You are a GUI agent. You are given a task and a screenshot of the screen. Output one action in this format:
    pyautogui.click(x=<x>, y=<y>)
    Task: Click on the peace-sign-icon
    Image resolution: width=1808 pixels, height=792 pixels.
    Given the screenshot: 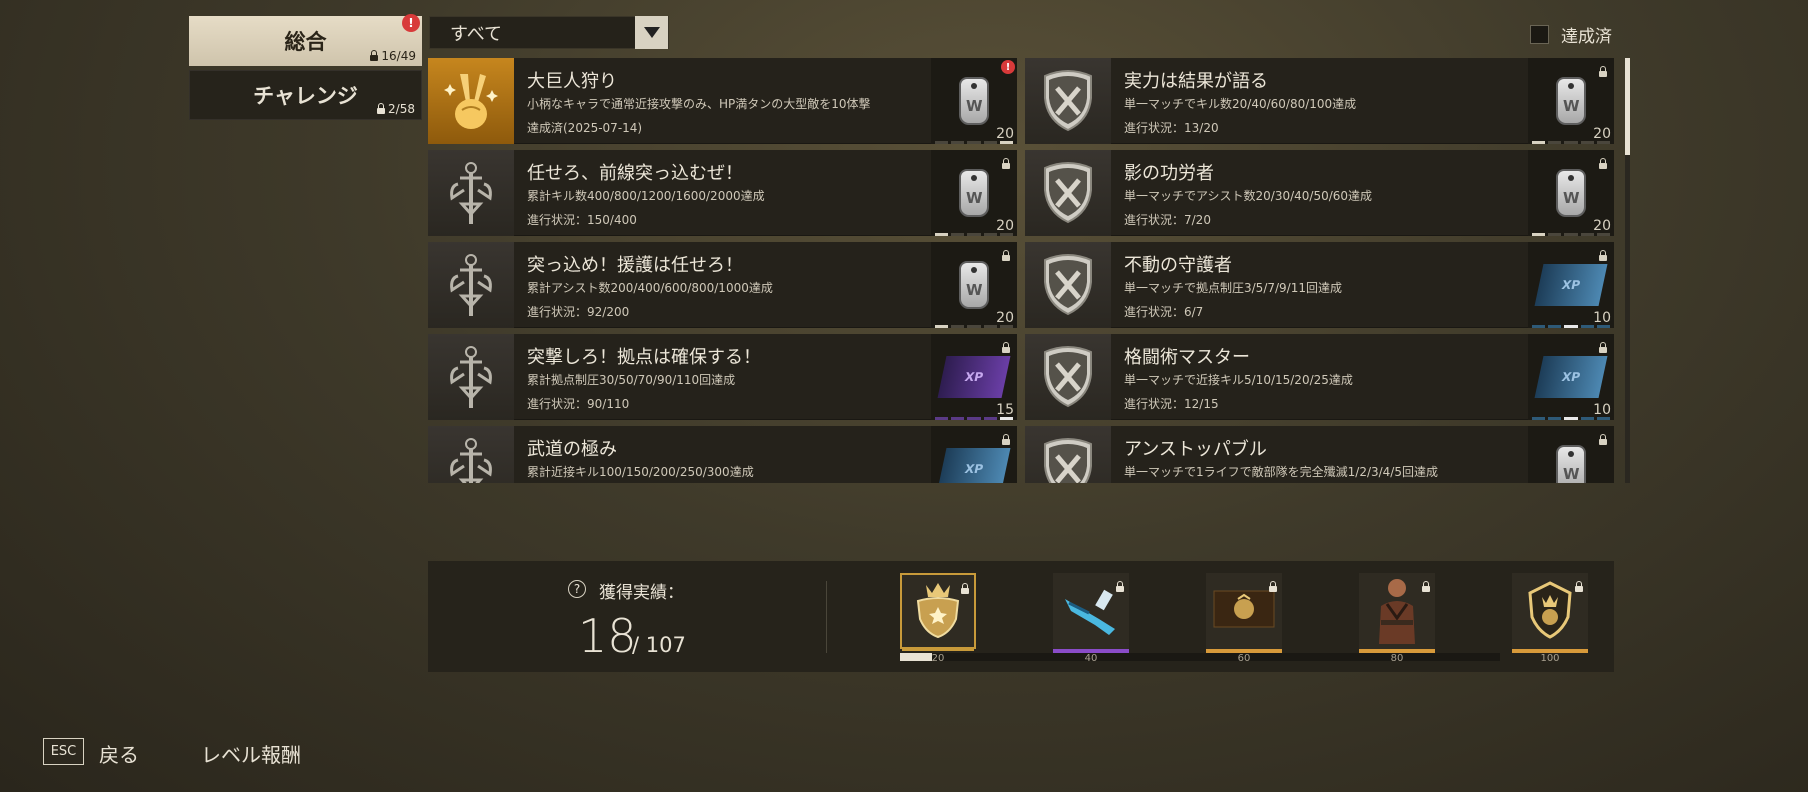 What is the action you would take?
    pyautogui.click(x=471, y=101)
    